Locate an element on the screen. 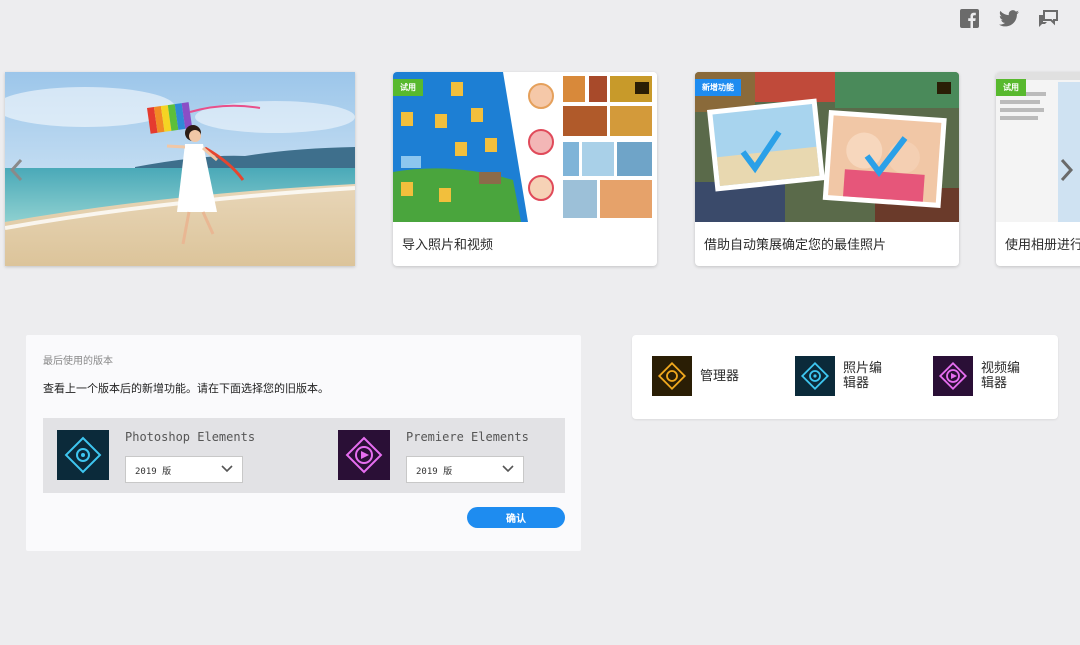 This screenshot has width=1080, height=645. chevron-right-icon is located at coordinates (1067, 170).